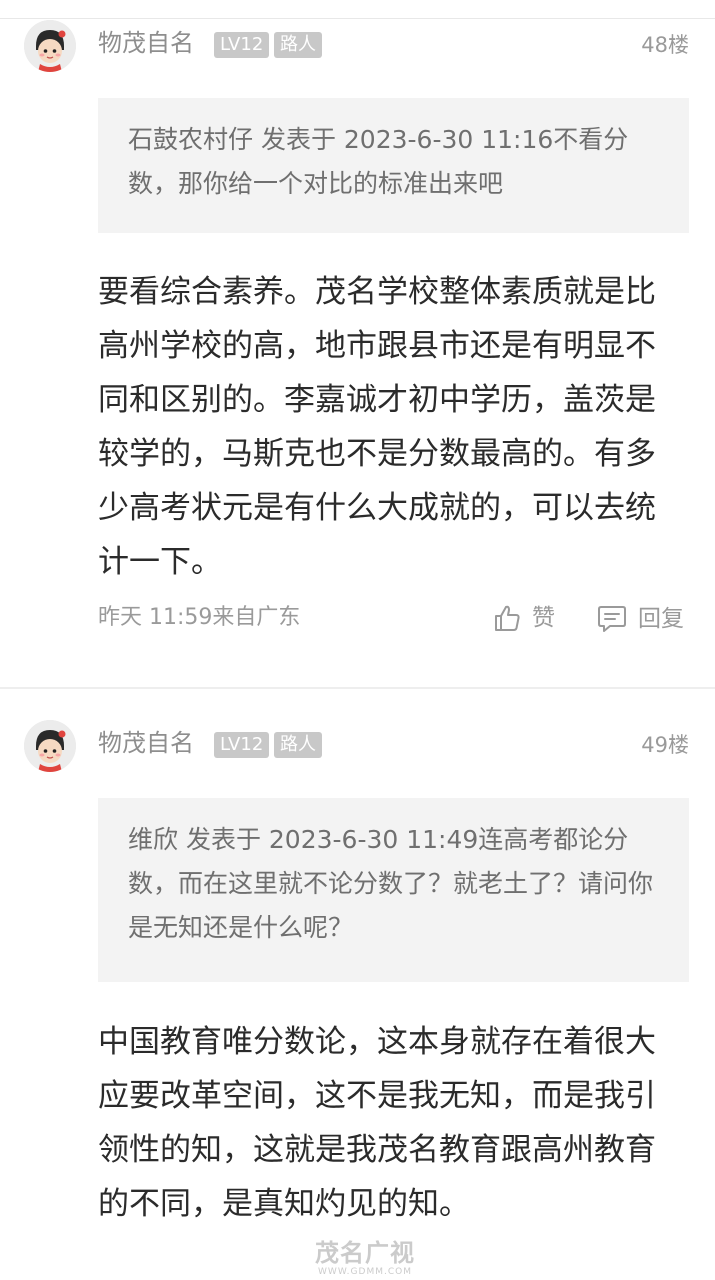 The image size is (715, 1280). What do you see at coordinates (357, 18) in the screenshot?
I see `top-divider` at bounding box center [357, 18].